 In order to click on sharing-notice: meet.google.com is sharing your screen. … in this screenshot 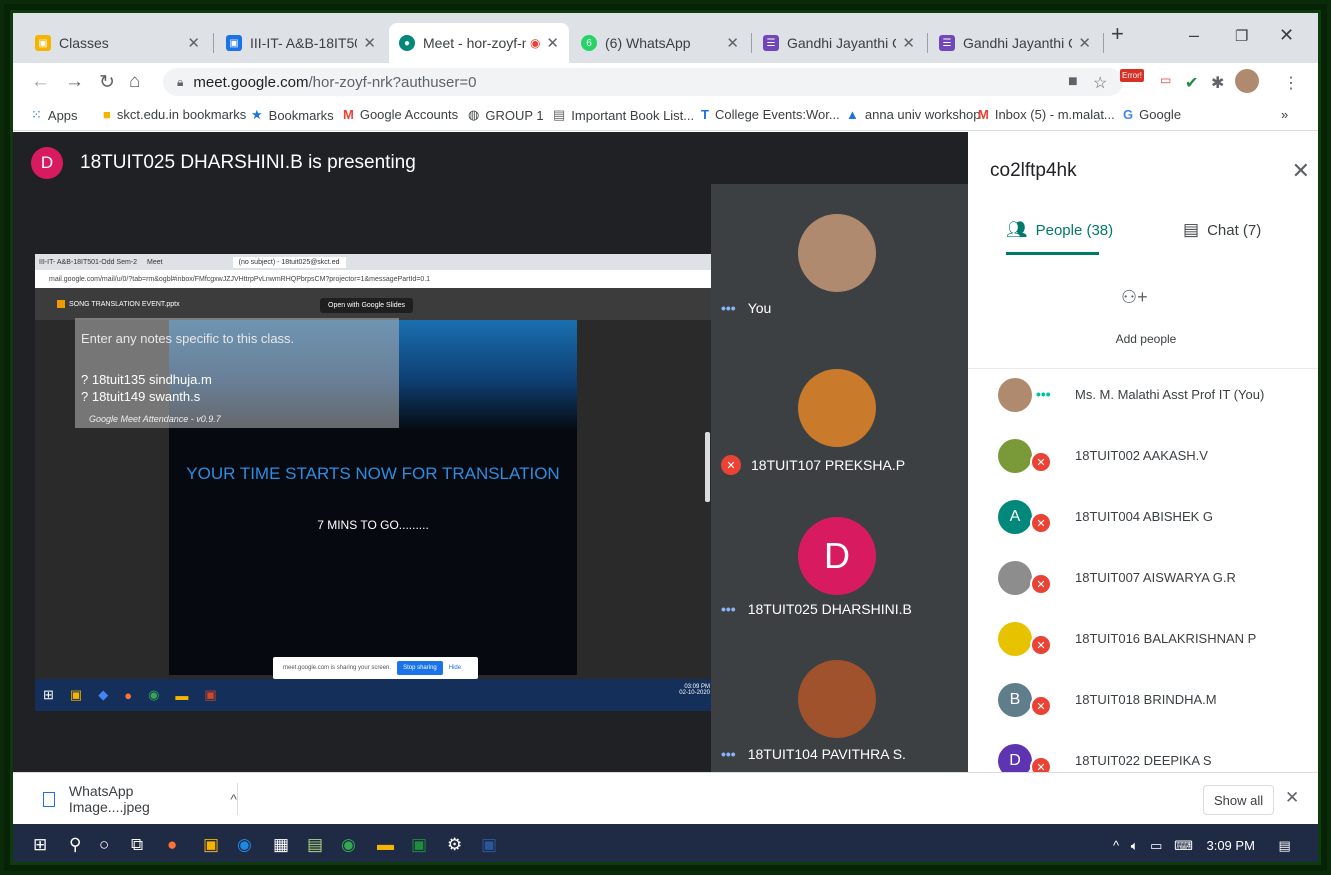, I will do `click(375, 668)`.